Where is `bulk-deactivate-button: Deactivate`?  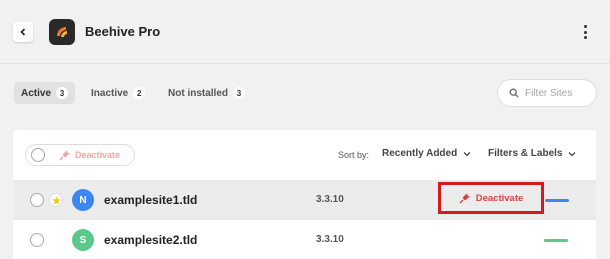
bulk-deactivate-button: Deactivate is located at coordinates (89, 155).